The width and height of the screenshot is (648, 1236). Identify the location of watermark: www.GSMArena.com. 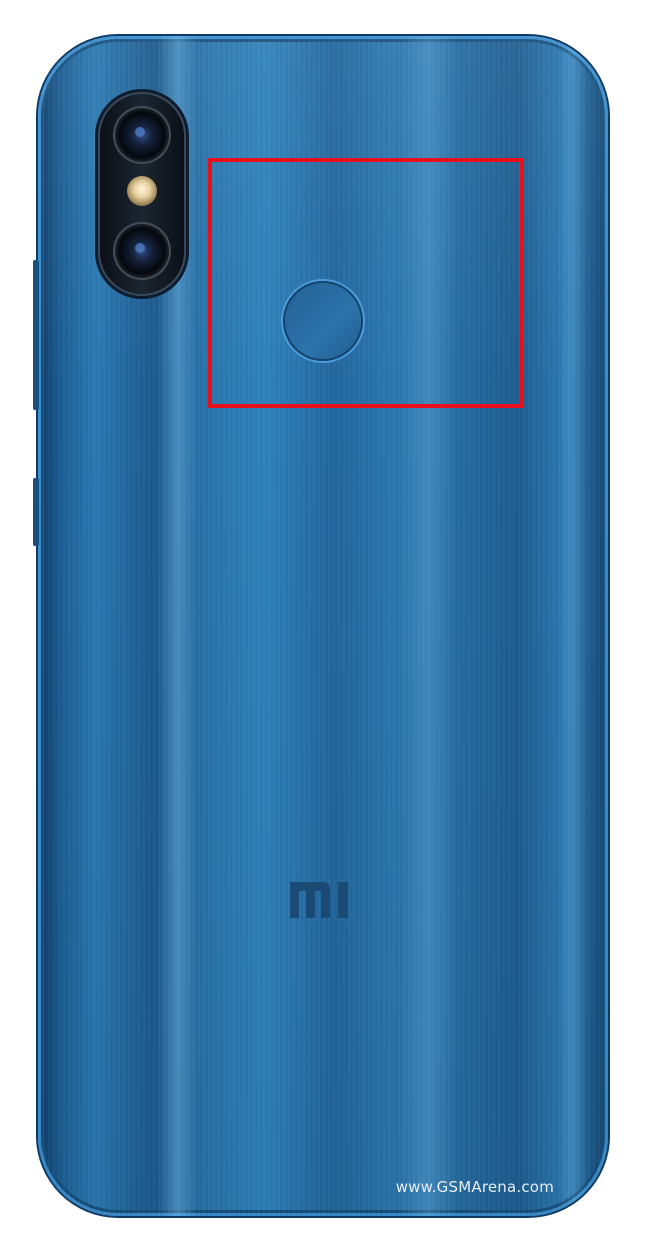
(474, 1187).